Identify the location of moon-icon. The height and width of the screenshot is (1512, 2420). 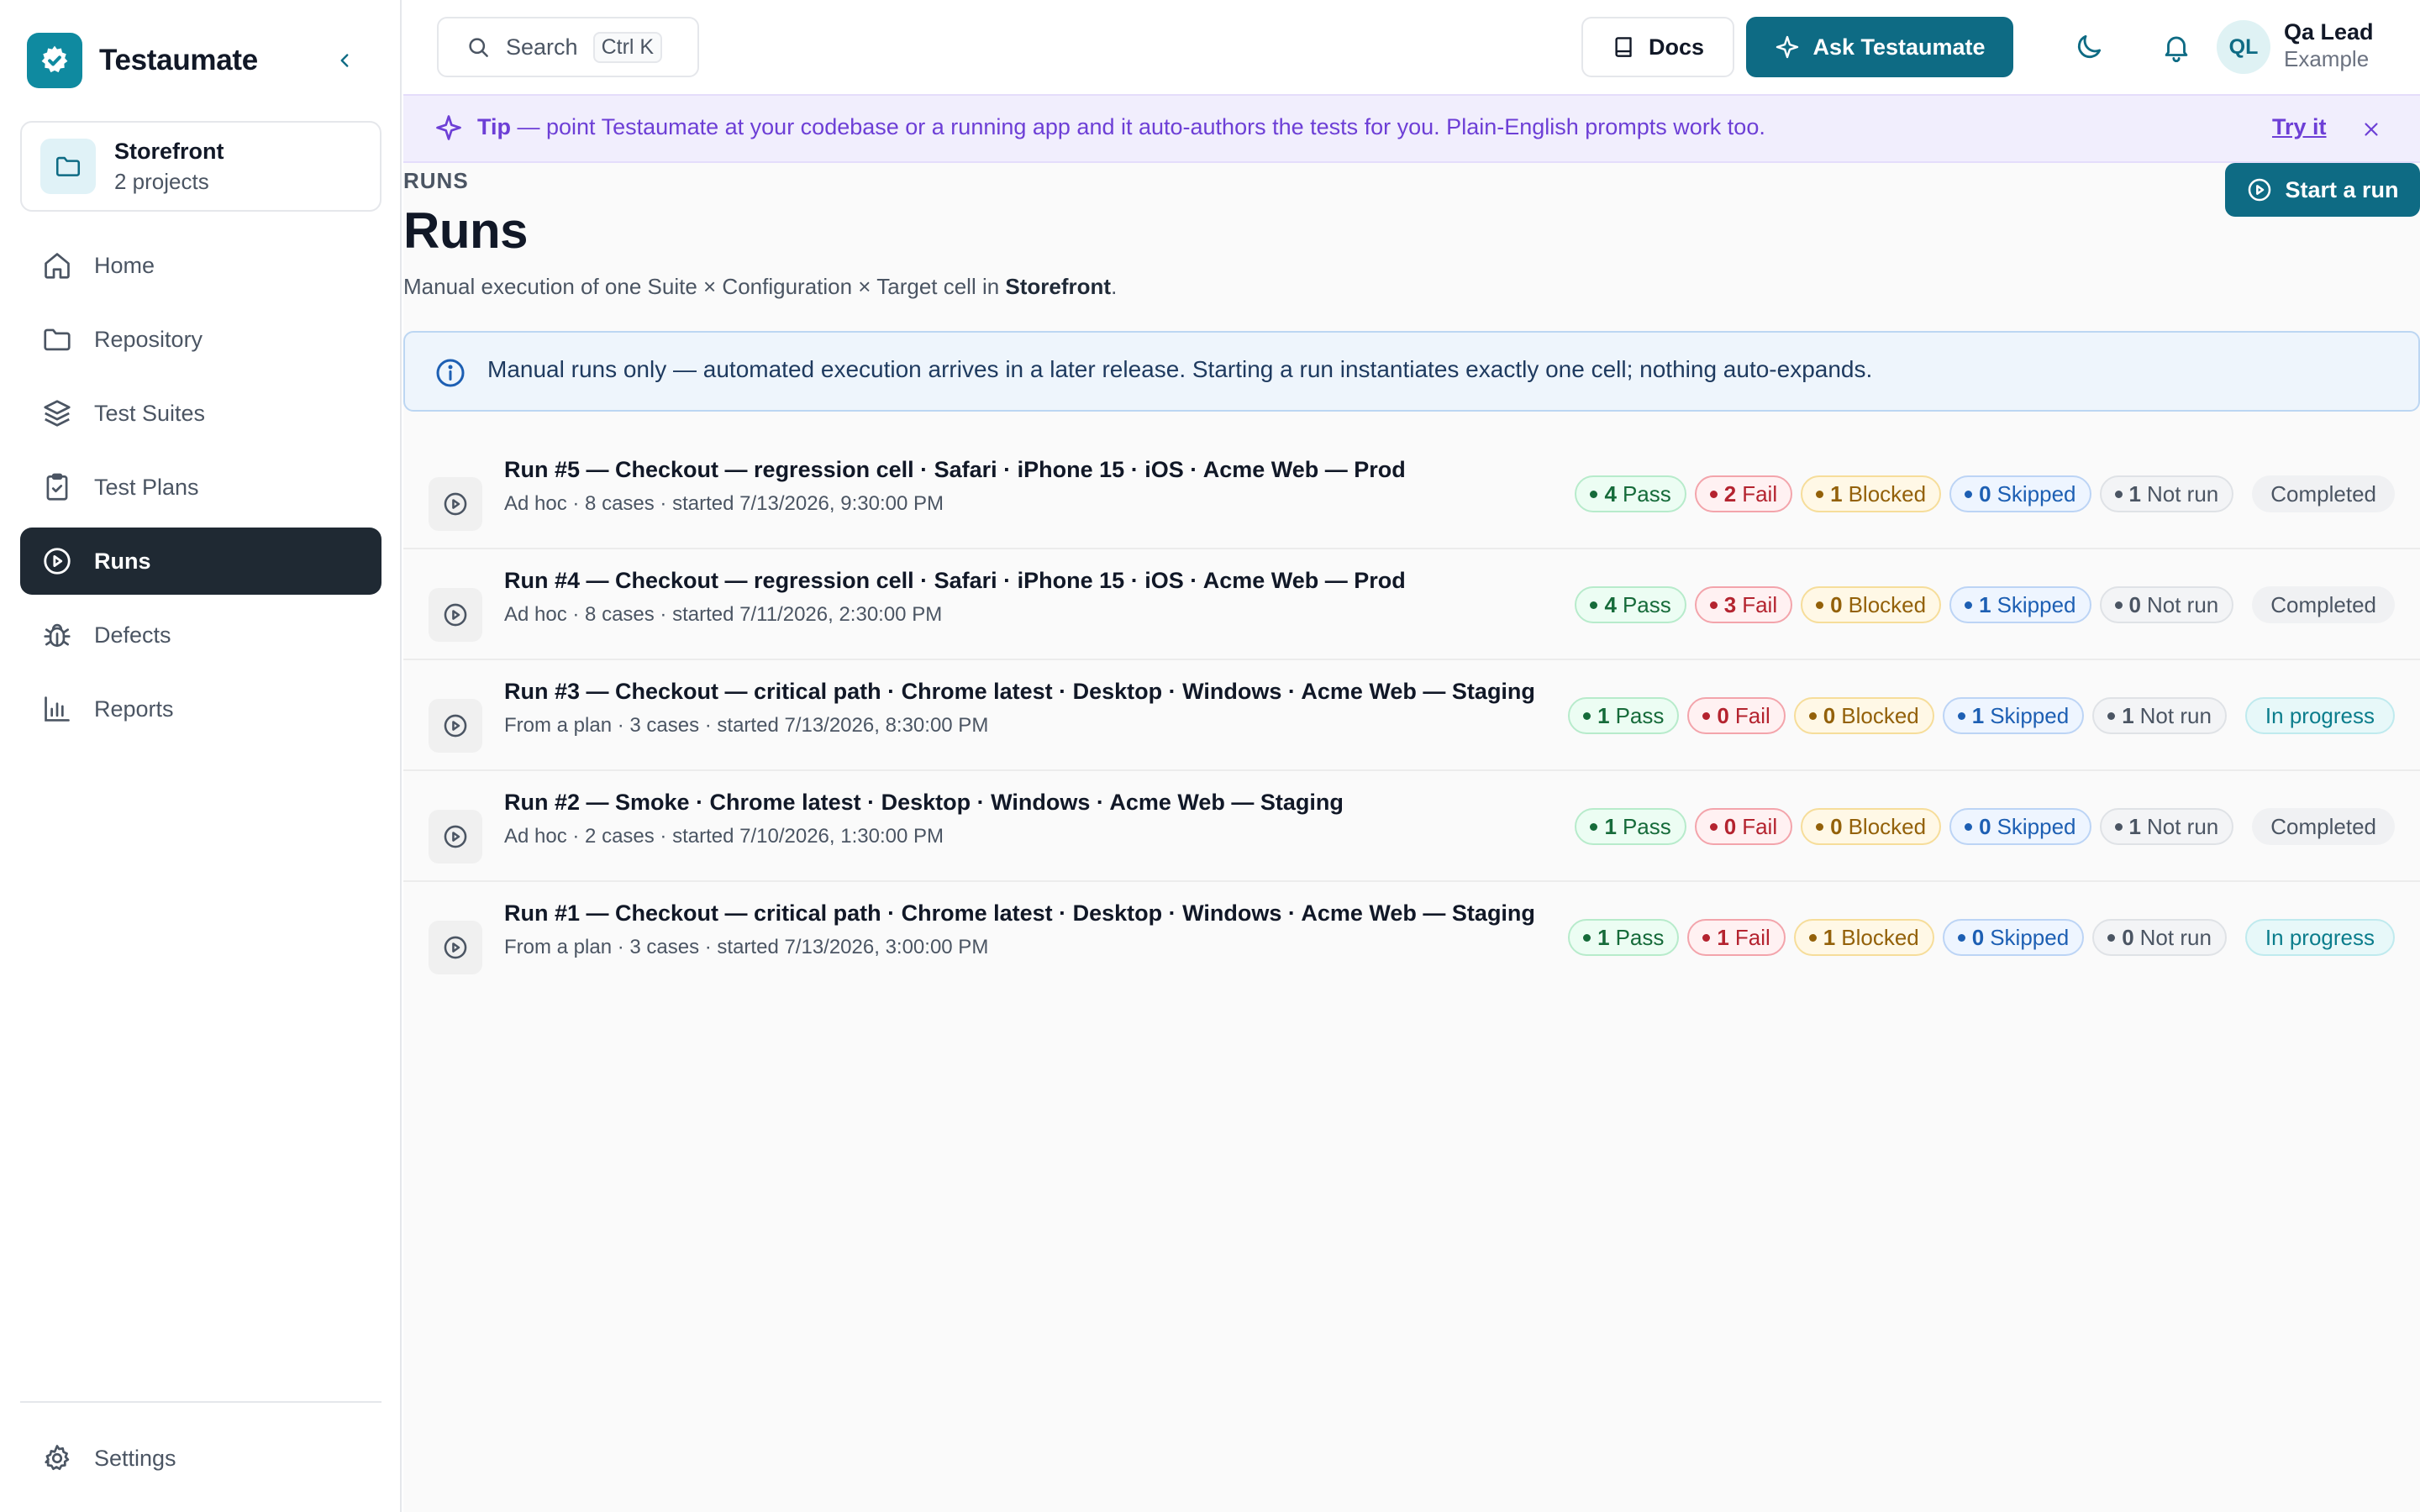
(2089, 46).